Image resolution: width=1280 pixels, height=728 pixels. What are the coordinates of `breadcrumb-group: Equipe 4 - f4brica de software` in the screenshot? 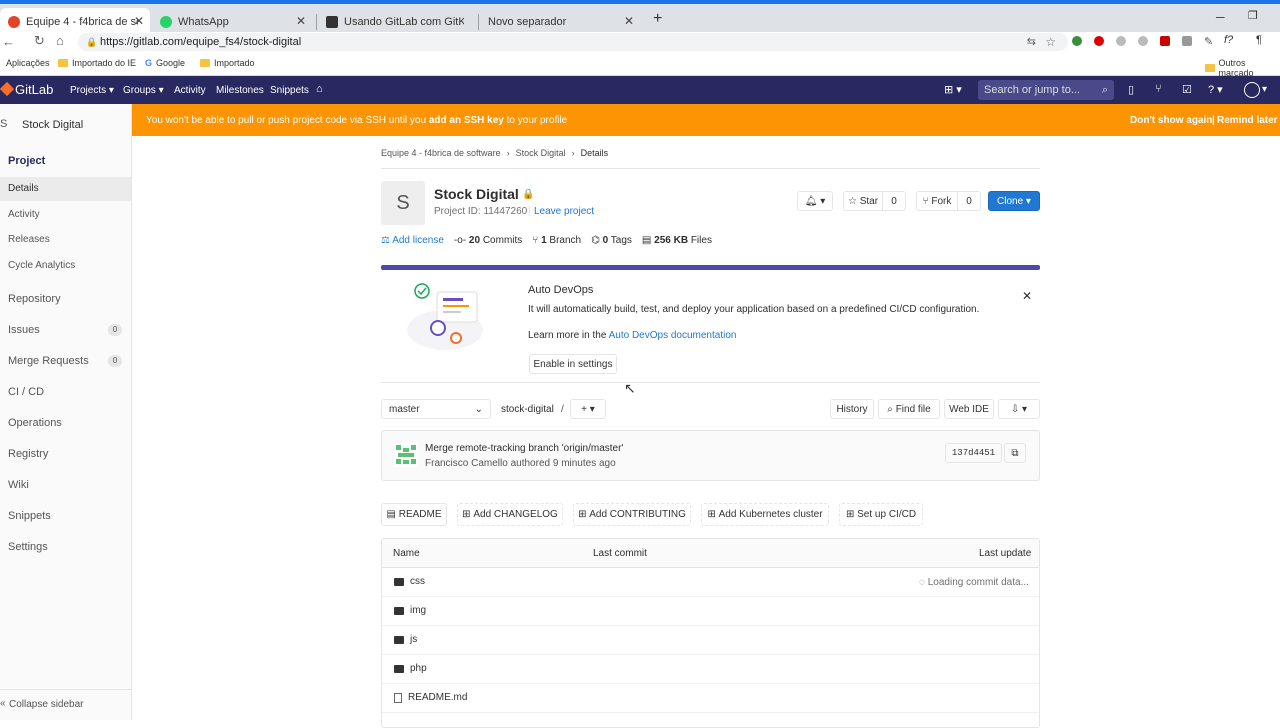 It's located at (441, 153).